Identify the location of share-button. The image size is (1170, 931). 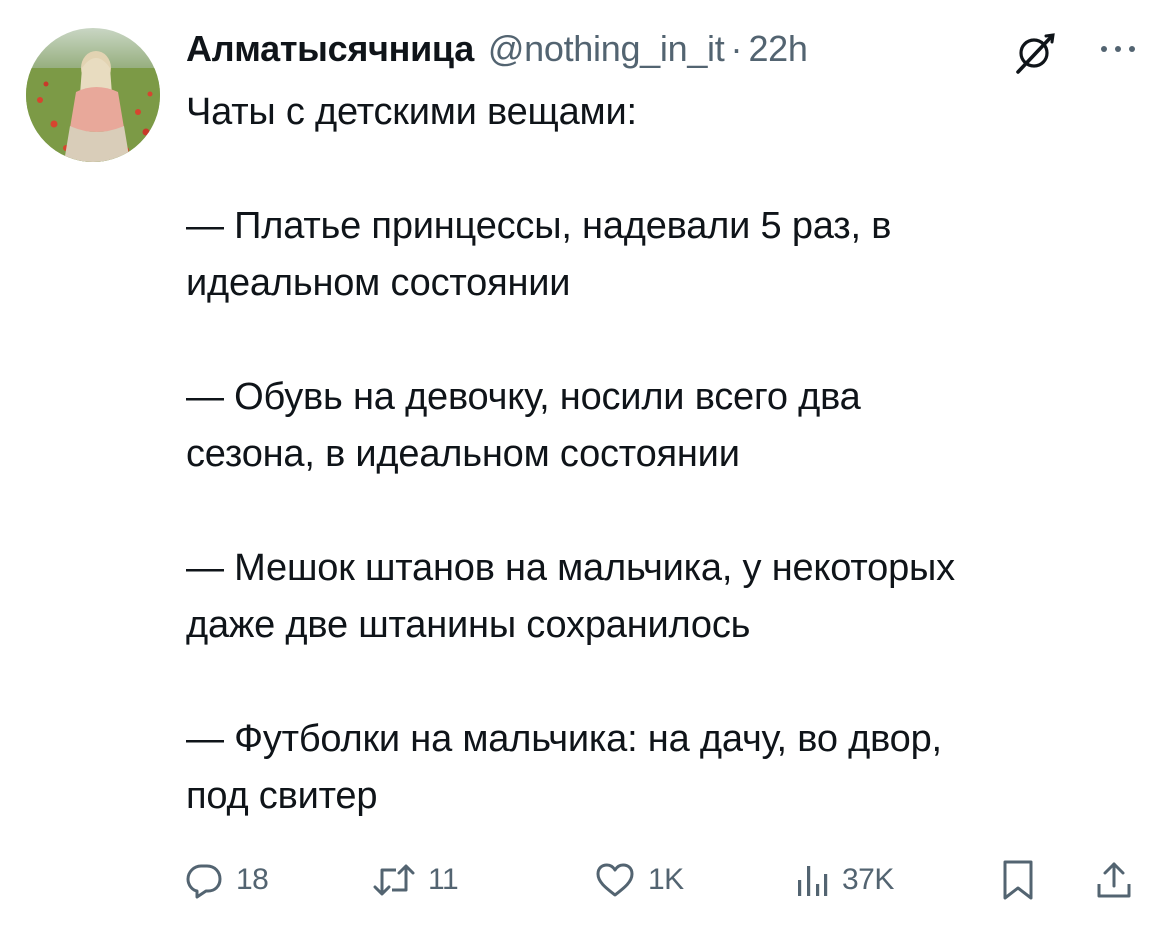
(1114, 880).